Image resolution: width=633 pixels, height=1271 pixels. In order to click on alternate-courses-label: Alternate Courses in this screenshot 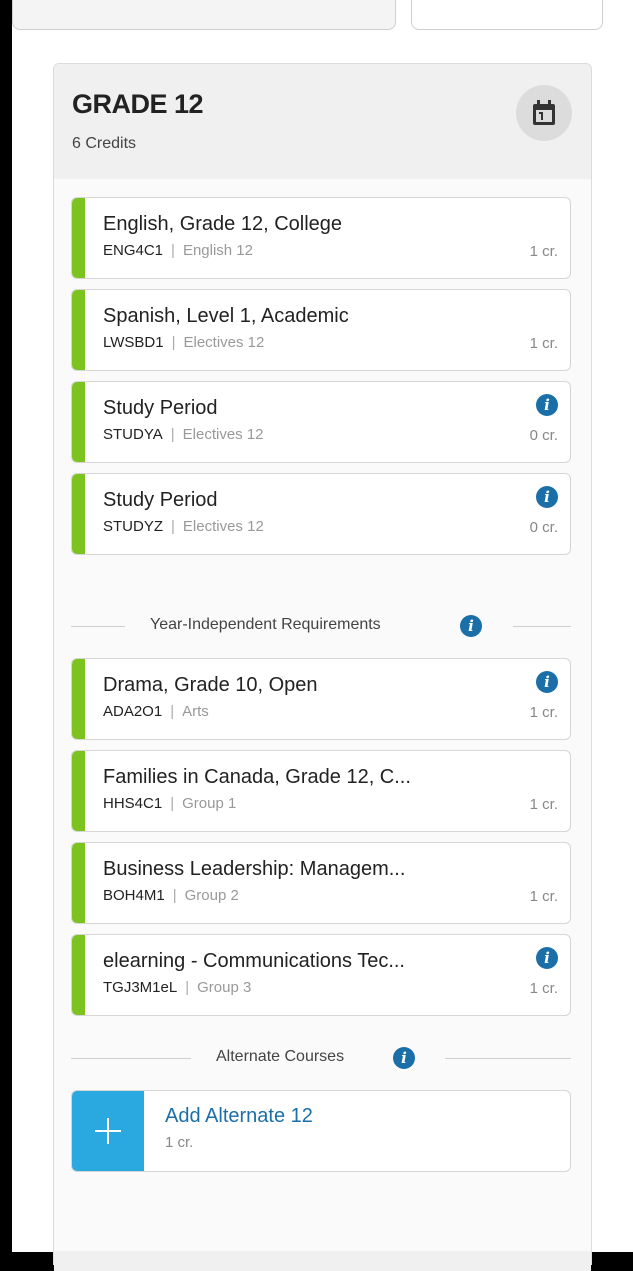, I will do `click(280, 1056)`.